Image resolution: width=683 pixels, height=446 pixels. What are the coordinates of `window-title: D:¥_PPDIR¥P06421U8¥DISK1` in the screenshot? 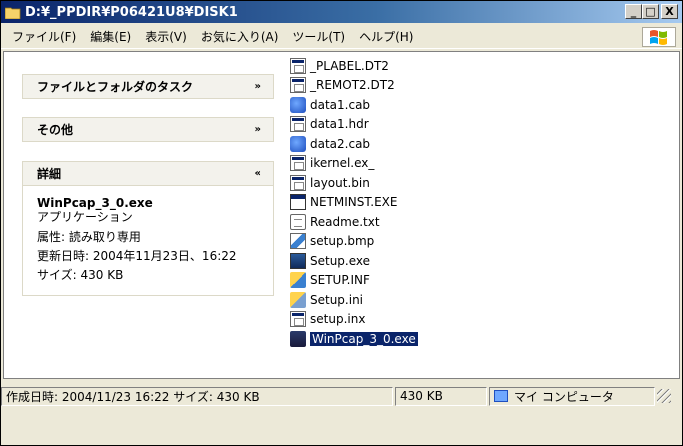 It's located at (131, 12).